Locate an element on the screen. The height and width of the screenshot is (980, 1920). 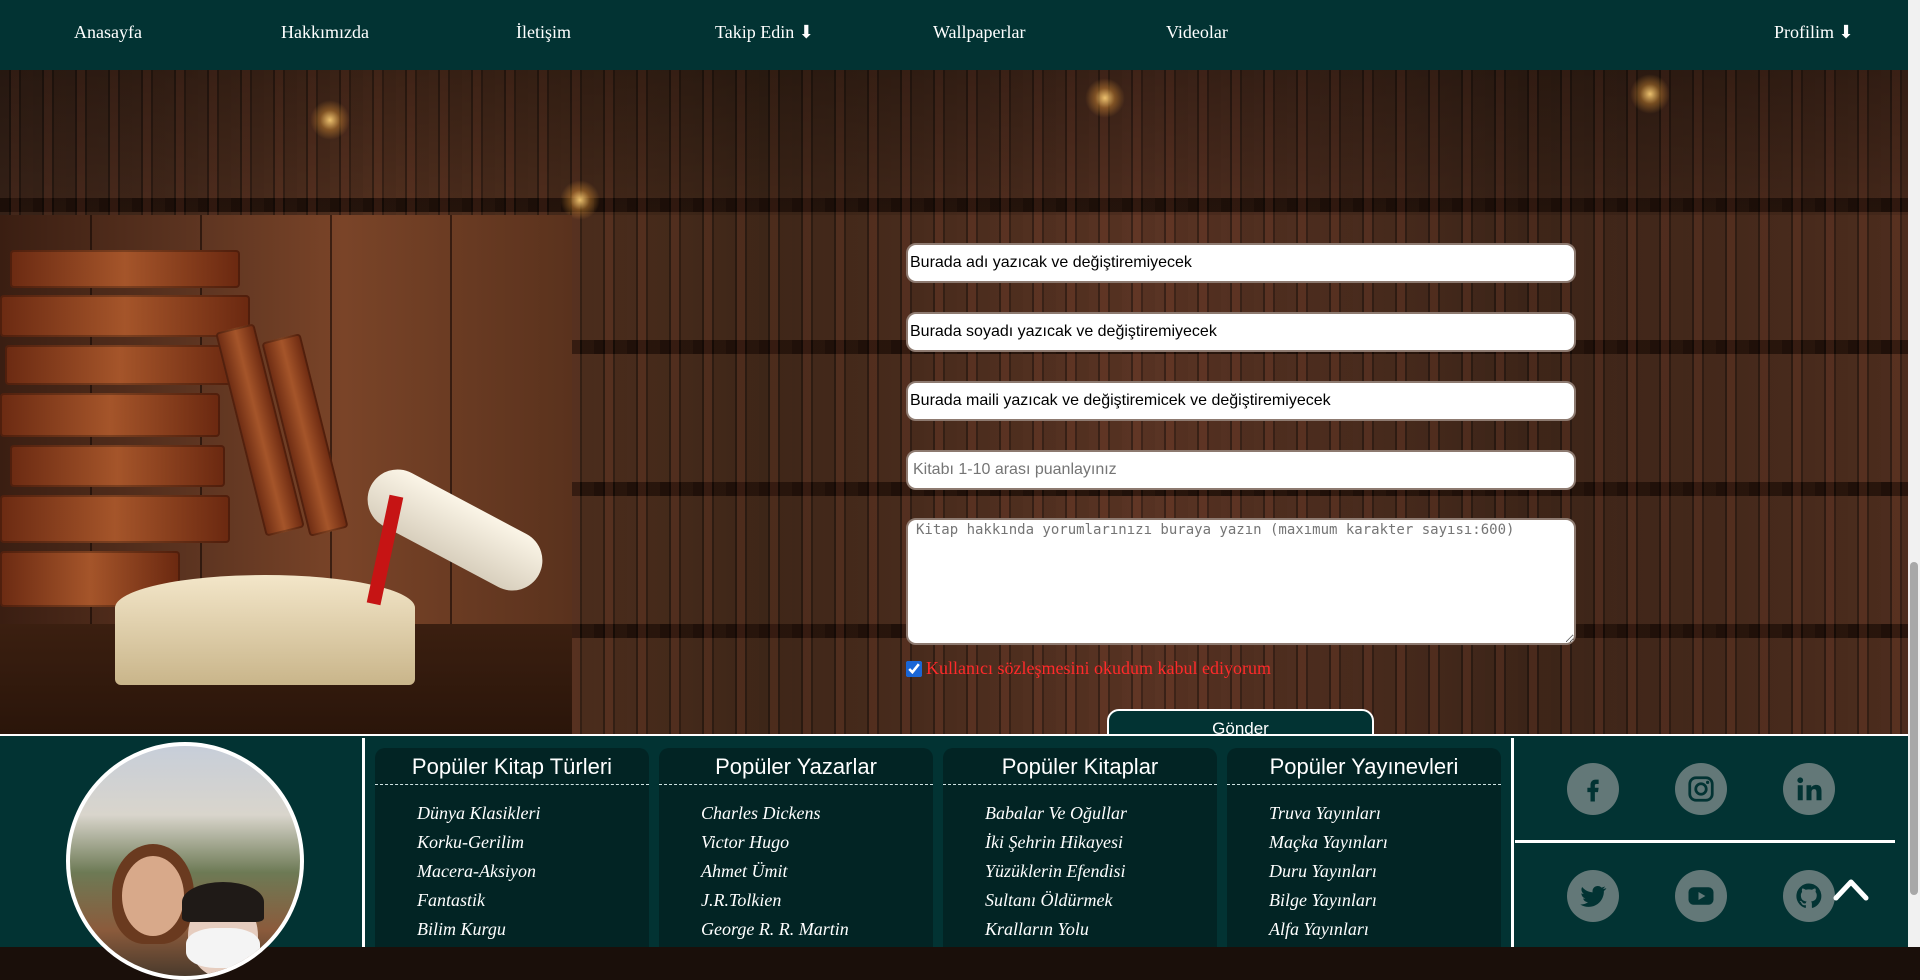
footer-link: Charles Dickens is located at coordinates (817, 813).